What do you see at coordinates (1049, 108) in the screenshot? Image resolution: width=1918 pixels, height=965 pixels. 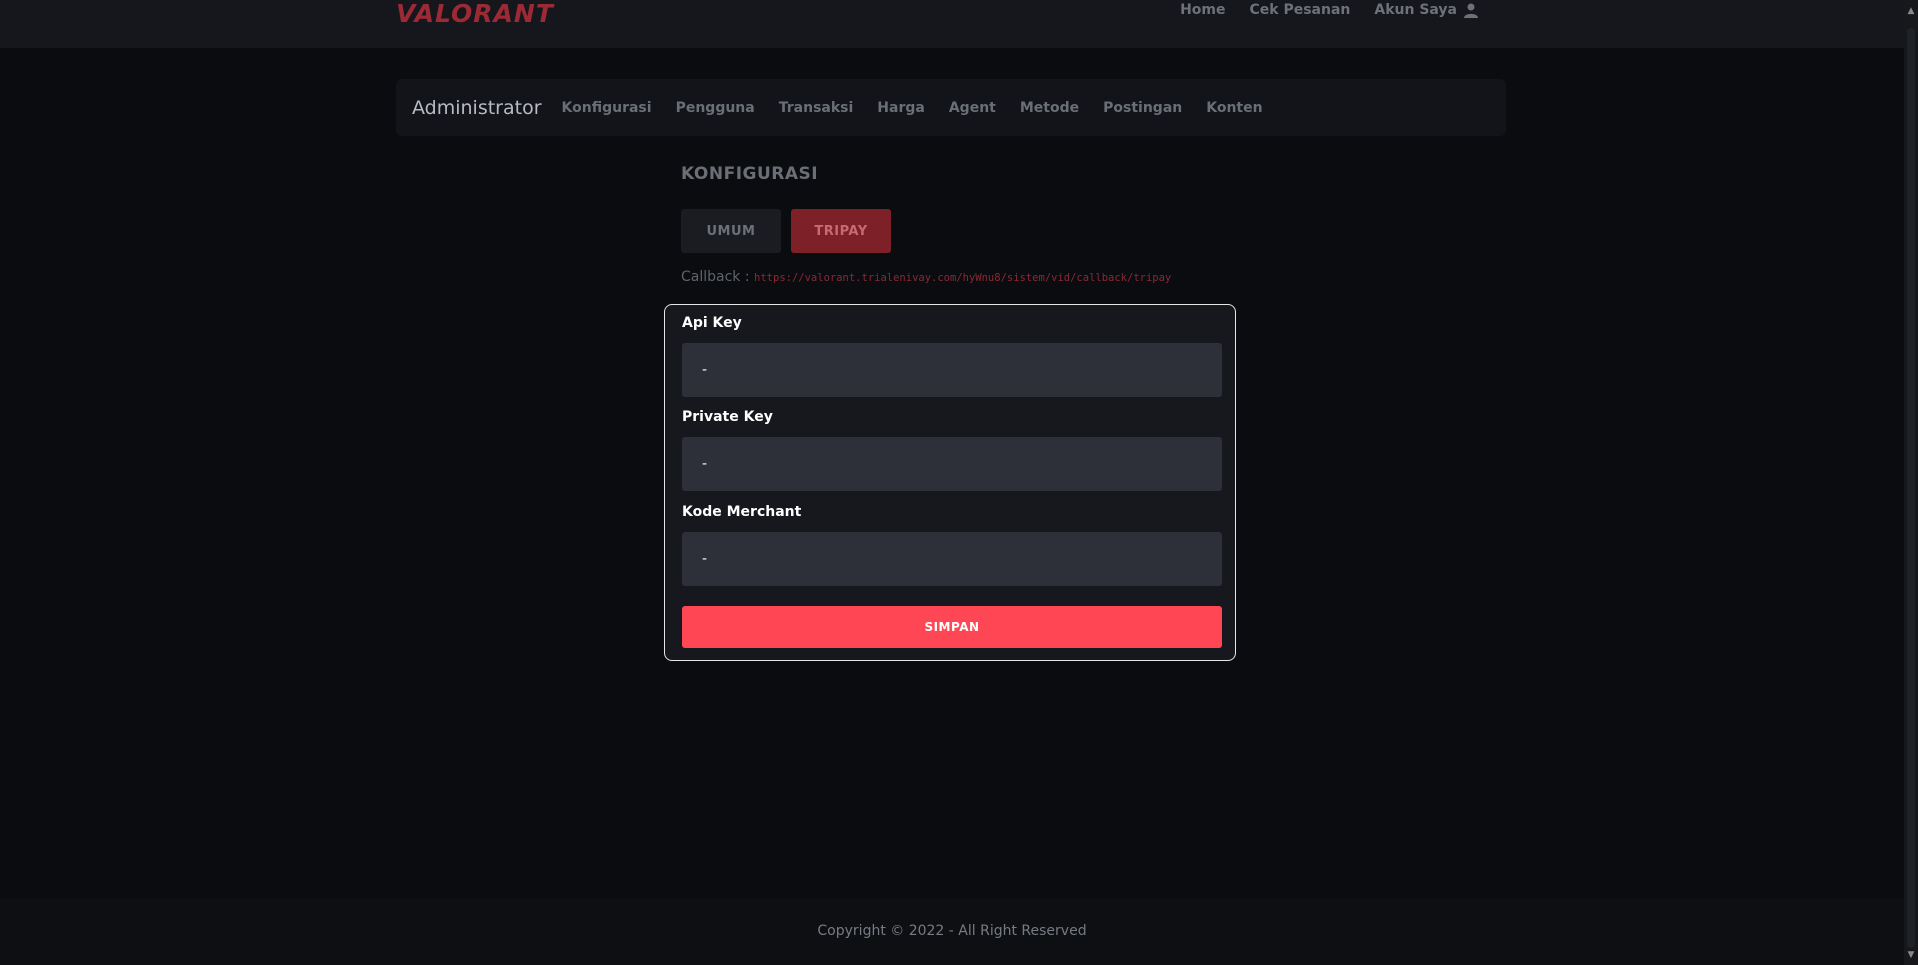 I see `admin-link-metode: Metode` at bounding box center [1049, 108].